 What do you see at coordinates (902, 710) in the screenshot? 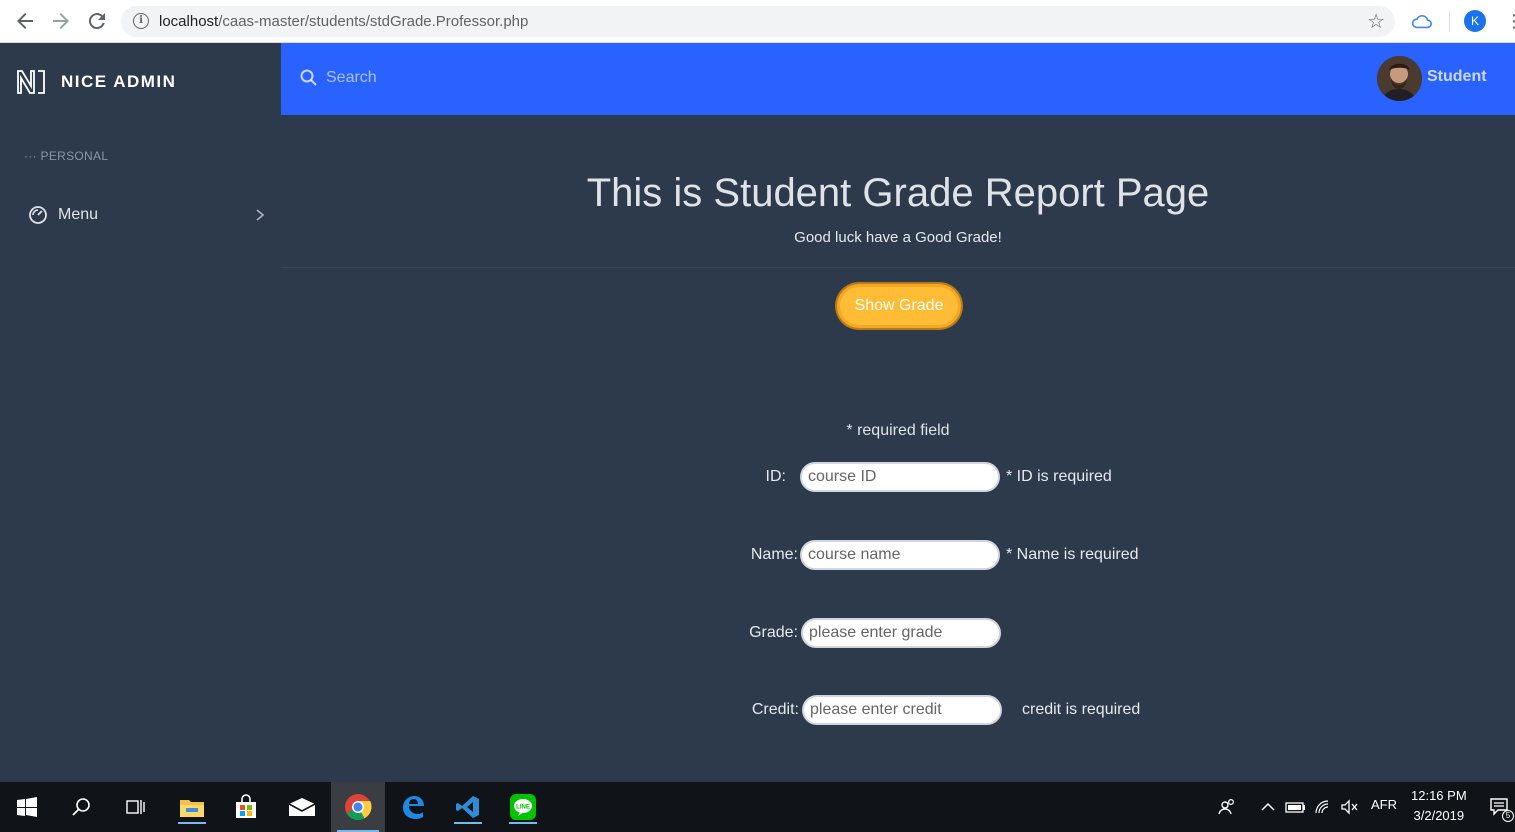
I see `credit-input` at bounding box center [902, 710].